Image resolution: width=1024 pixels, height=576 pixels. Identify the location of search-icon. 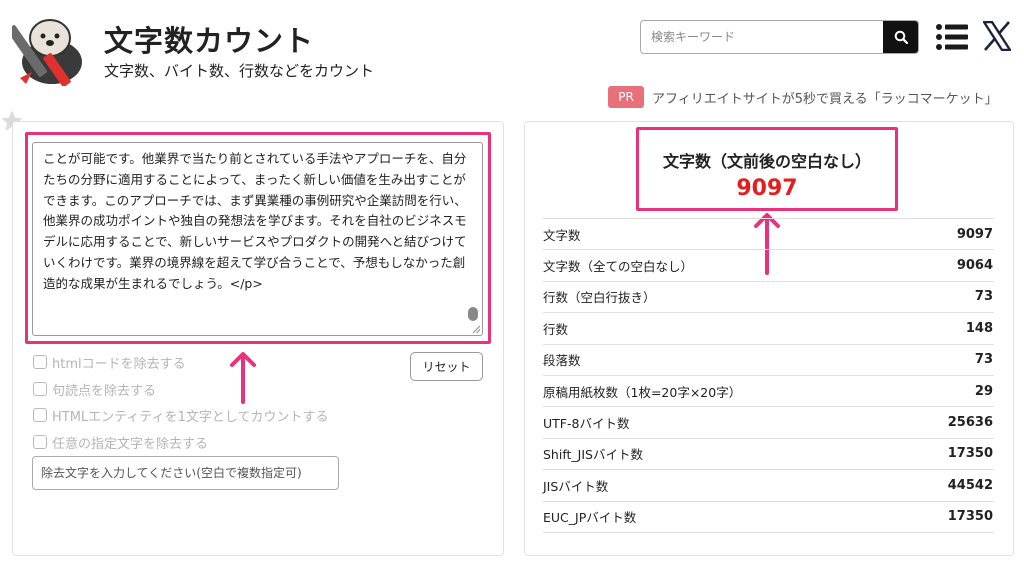
(901, 37).